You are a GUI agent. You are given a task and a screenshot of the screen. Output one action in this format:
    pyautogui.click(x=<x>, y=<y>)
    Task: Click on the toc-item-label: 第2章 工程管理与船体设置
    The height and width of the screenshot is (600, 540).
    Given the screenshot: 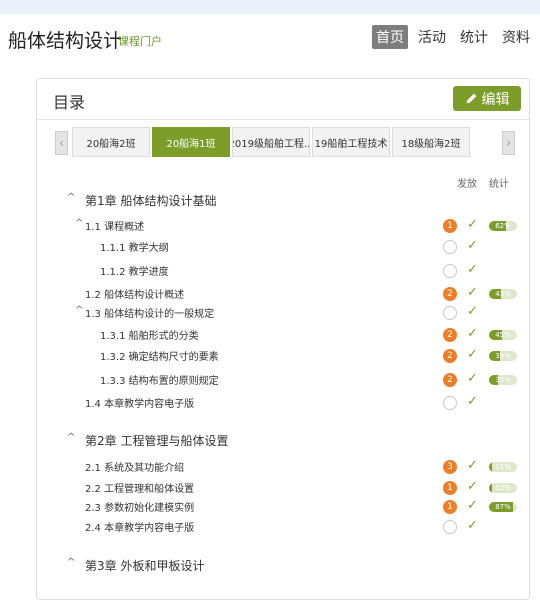 What is the action you would take?
    pyautogui.click(x=156, y=440)
    